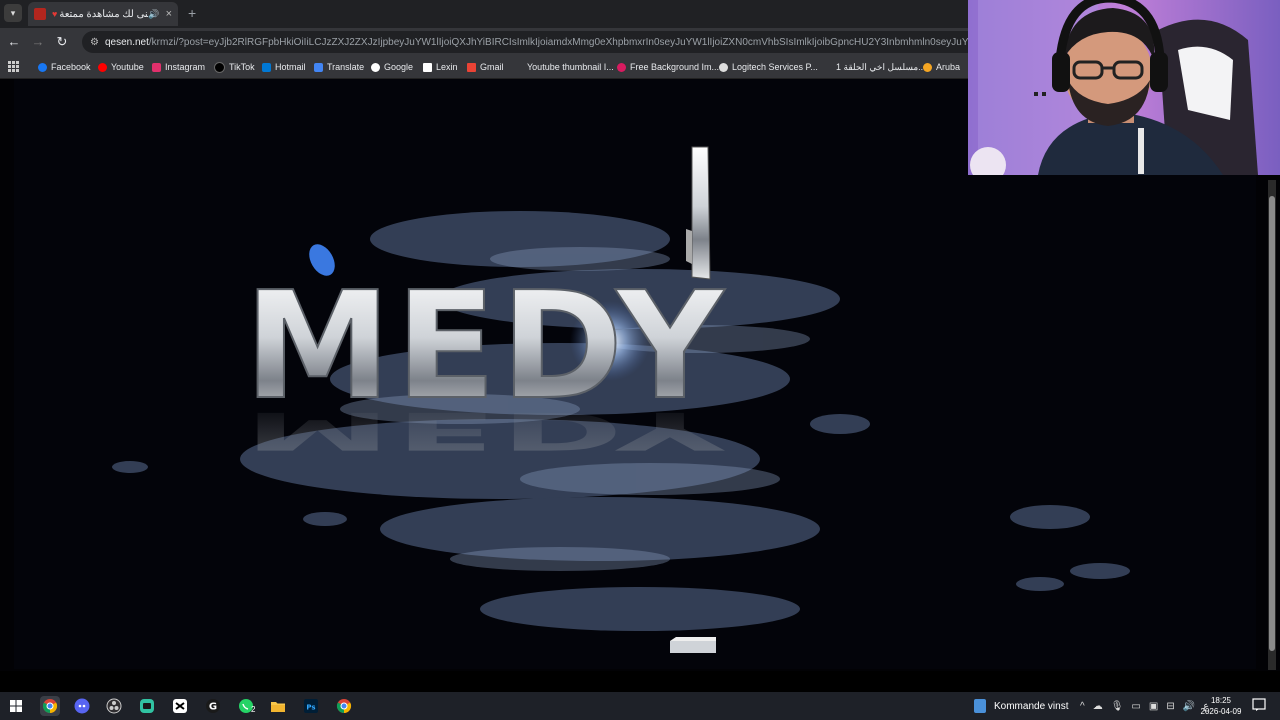  Describe the element at coordinates (318, 67) in the screenshot. I see `translate-icon` at that location.